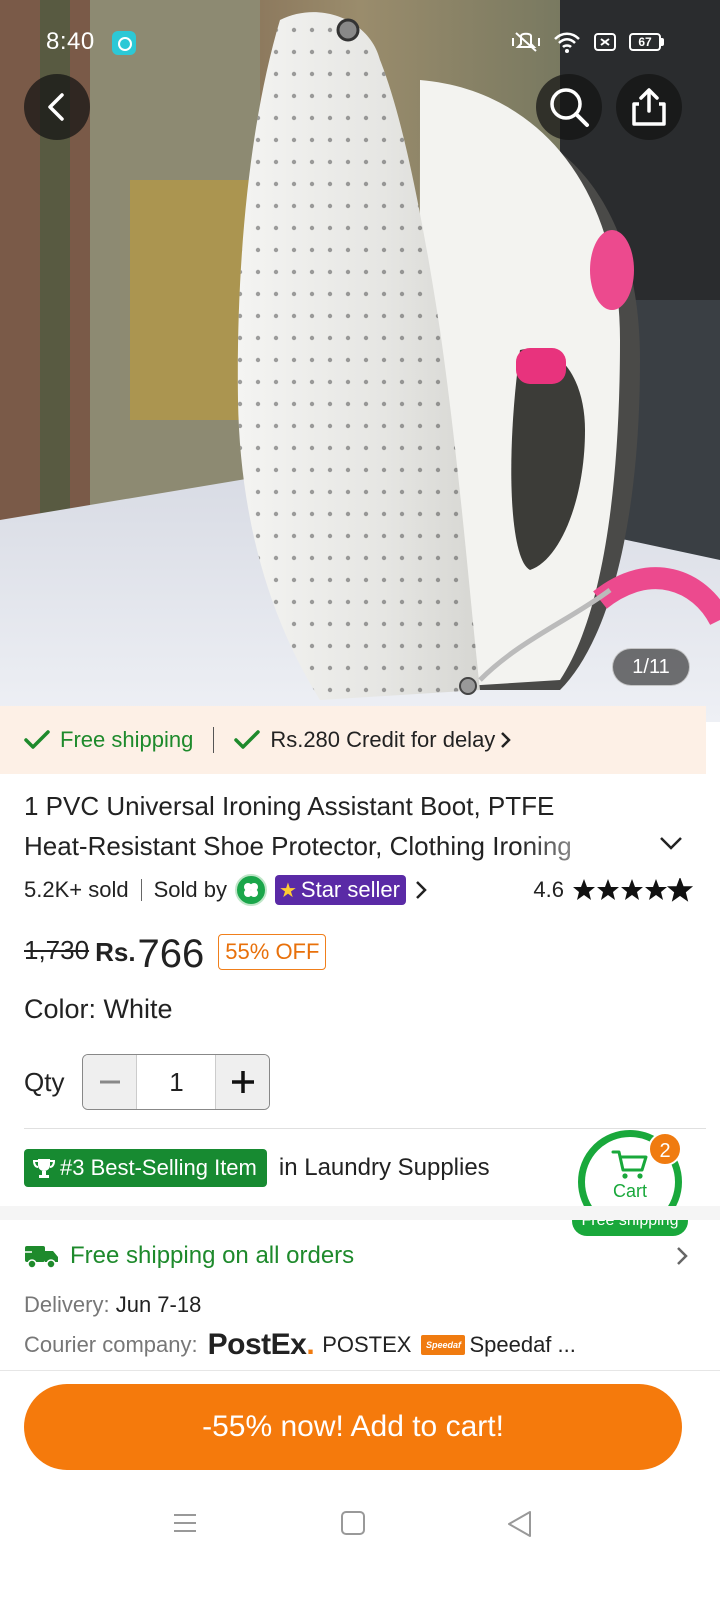 The width and height of the screenshot is (720, 1600). Describe the element at coordinates (287, 890) in the screenshot. I see `star-seller-icon: ★` at that location.